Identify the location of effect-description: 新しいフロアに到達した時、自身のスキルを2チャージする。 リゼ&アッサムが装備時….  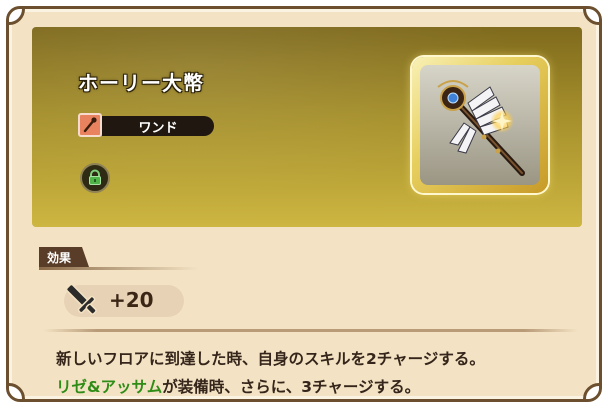
(321, 372).